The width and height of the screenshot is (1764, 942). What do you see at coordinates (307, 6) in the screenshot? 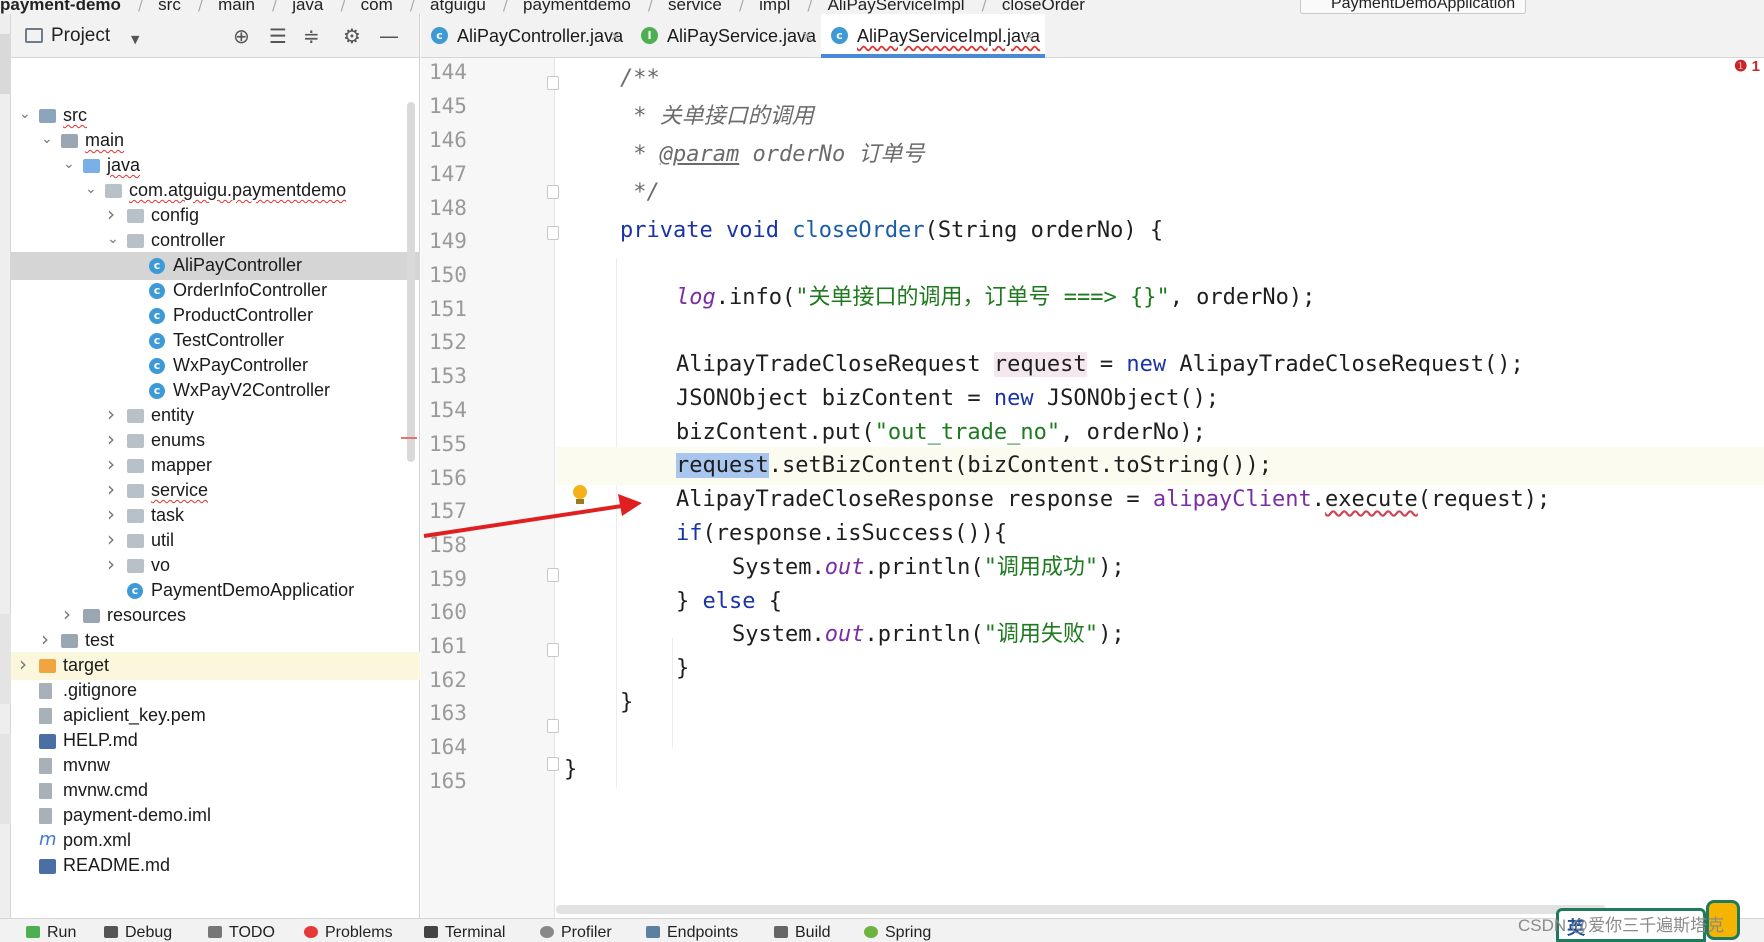
I see `breadcrumb-item: java` at bounding box center [307, 6].